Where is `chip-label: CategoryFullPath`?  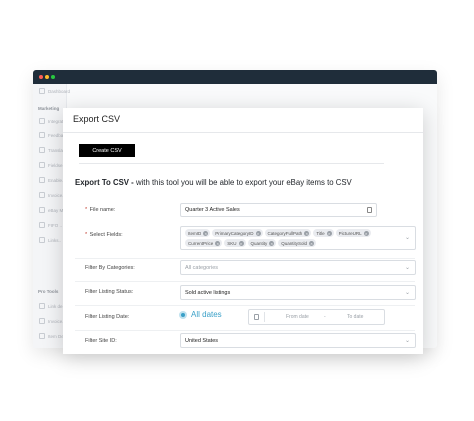
chip-label: CategoryFullPath is located at coordinates (285, 233).